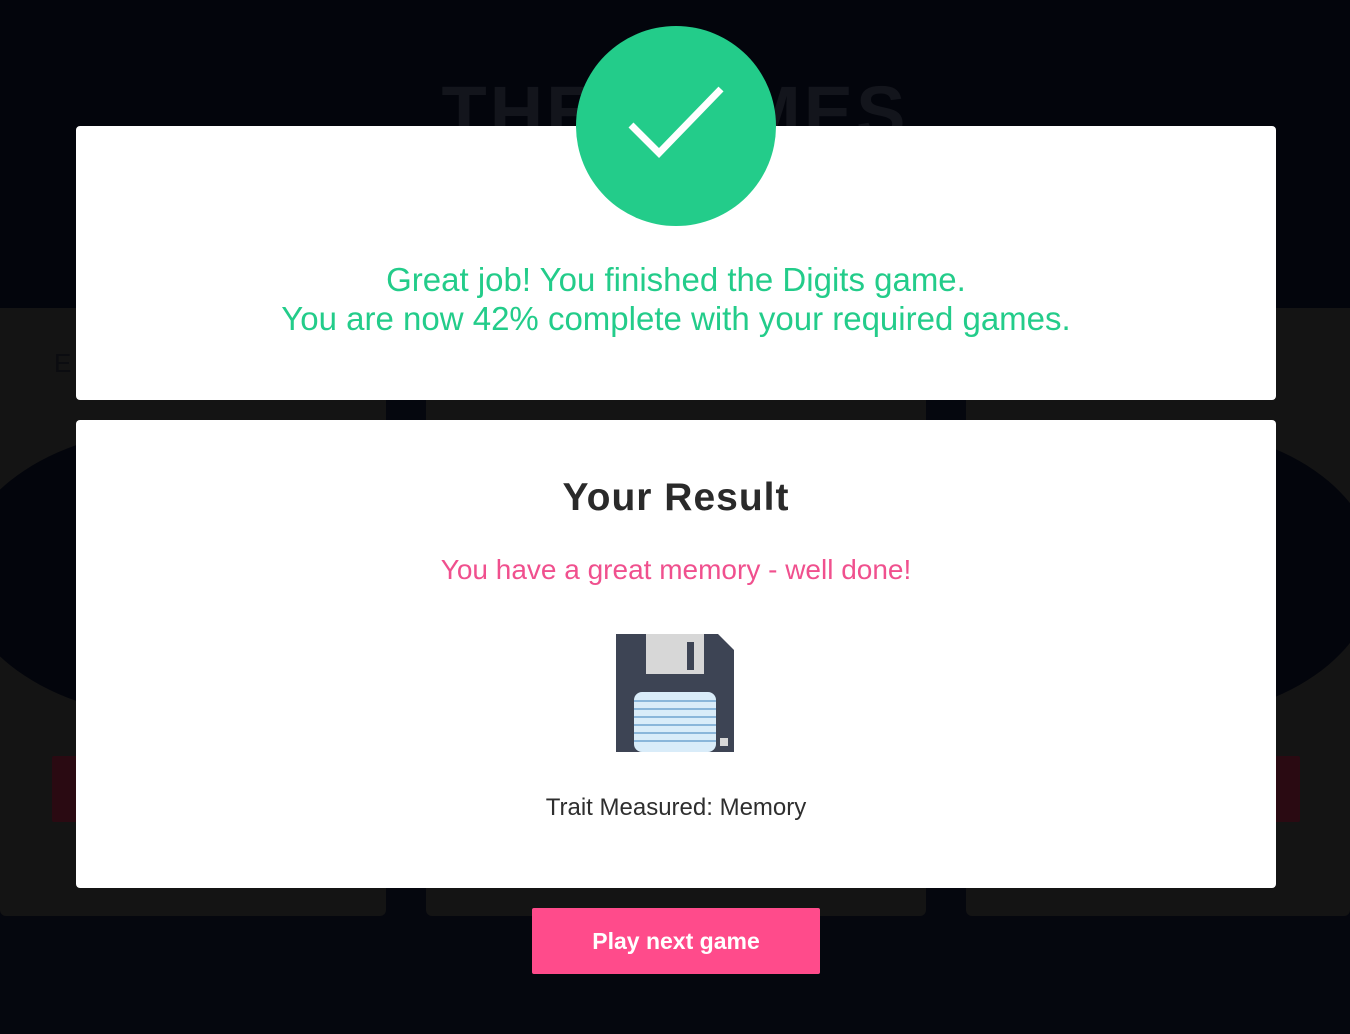  I want to click on floppy-disk-icon, so click(675, 693).